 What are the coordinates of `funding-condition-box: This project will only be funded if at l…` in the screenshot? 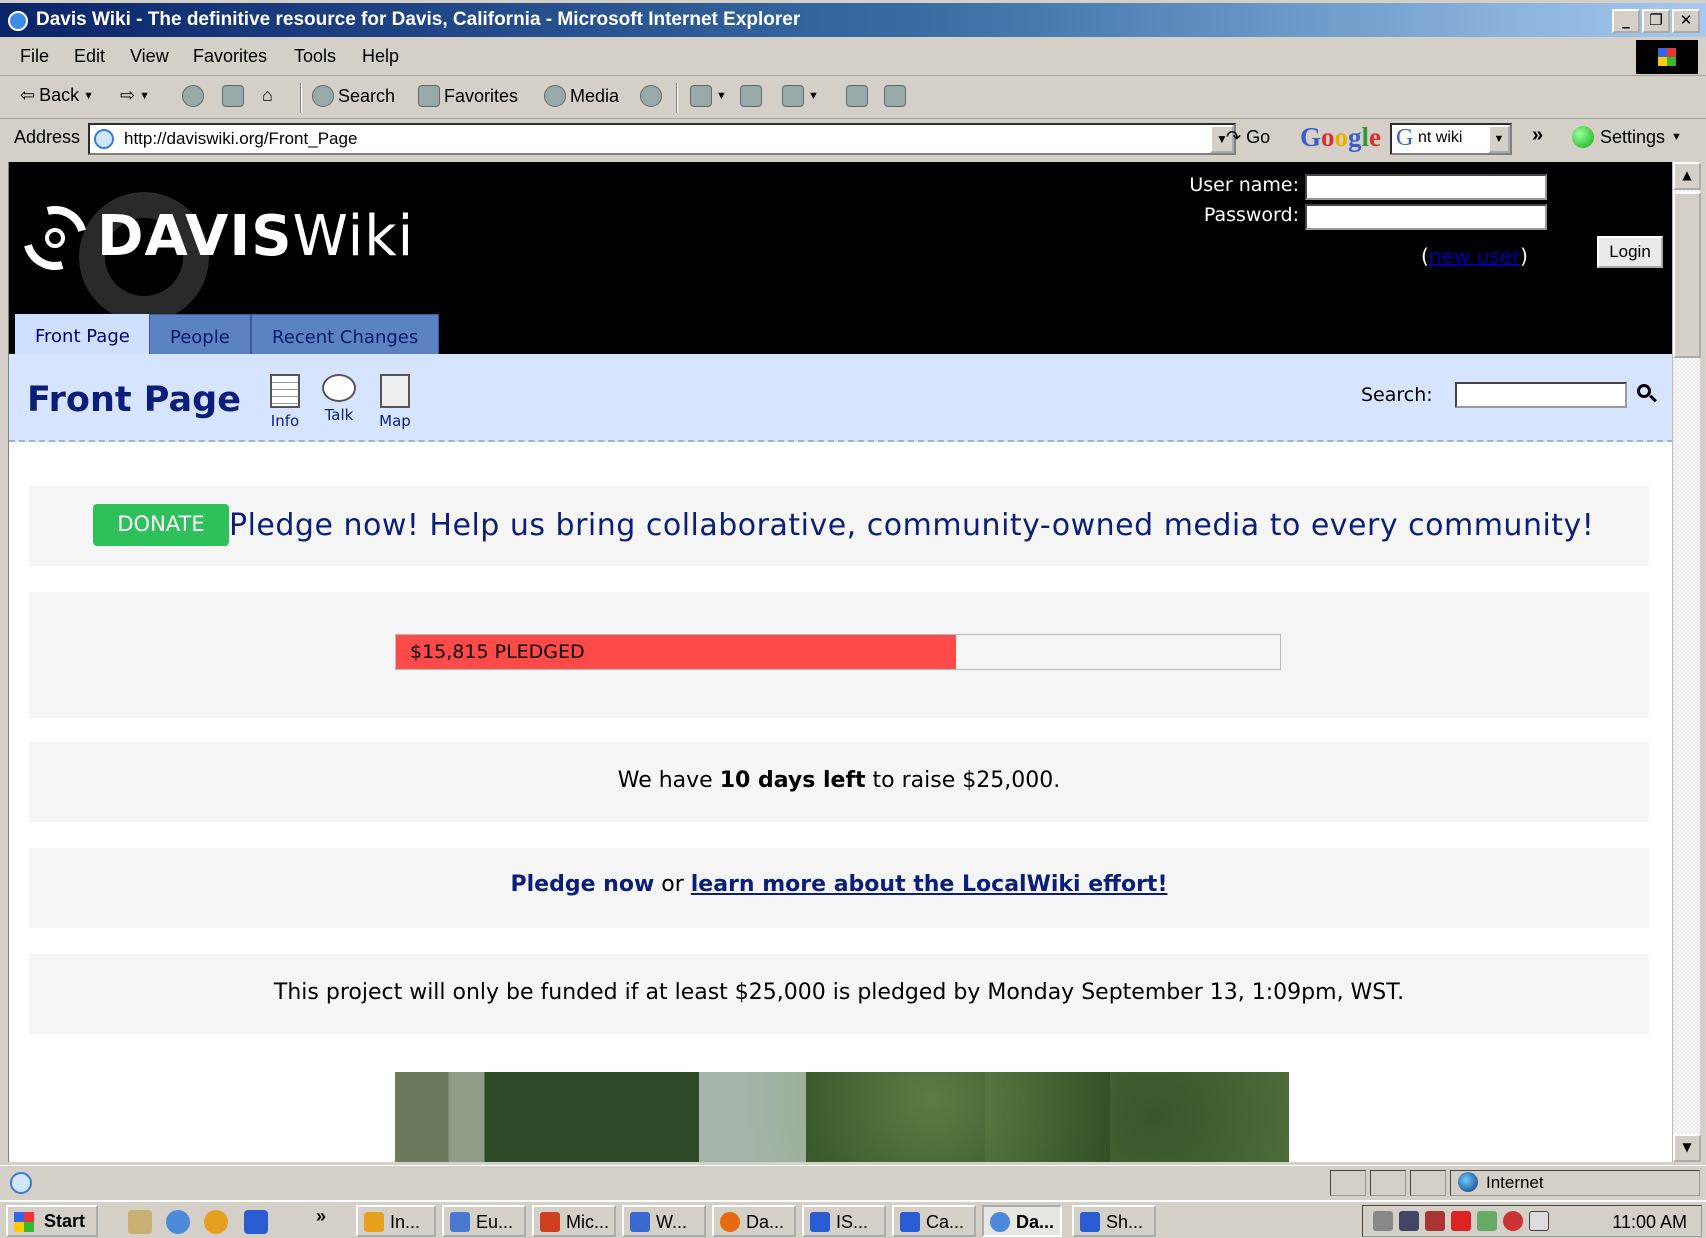 It's located at (839, 994).